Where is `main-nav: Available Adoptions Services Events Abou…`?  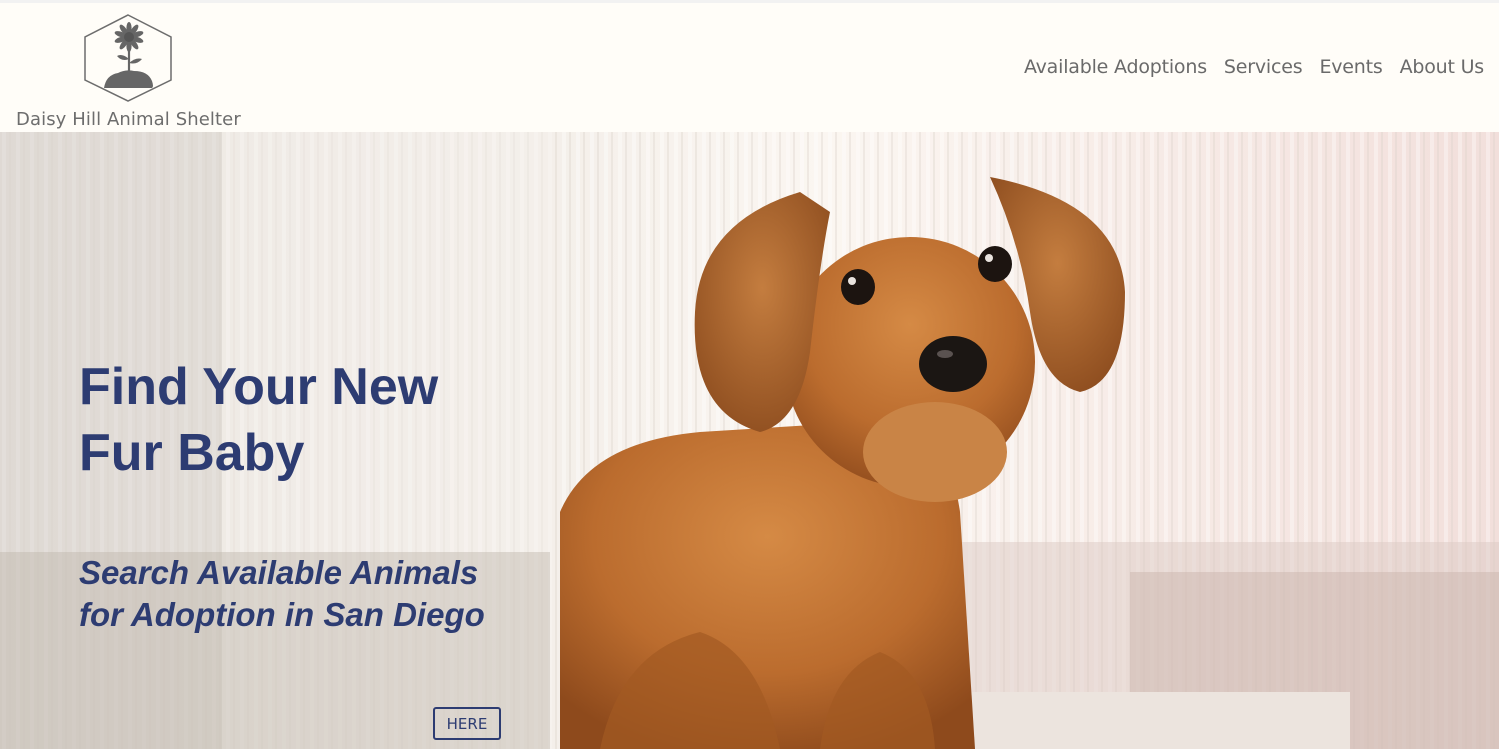
main-nav: Available Adoptions Services Events Abou… is located at coordinates (1254, 67).